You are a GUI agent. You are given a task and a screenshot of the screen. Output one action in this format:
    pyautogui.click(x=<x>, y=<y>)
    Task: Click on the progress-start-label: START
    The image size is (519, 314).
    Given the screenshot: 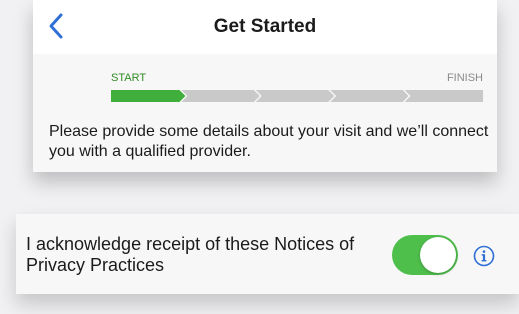 What is the action you would take?
    pyautogui.click(x=129, y=78)
    